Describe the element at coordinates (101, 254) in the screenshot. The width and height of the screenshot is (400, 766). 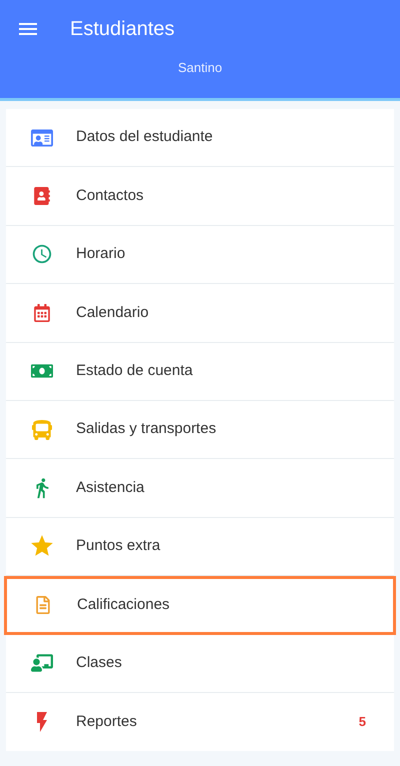
I see `menu-label: Horario` at that location.